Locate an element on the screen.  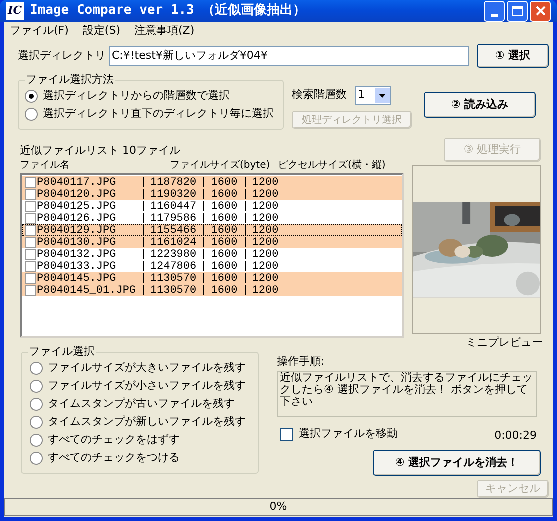
caret-icon is located at coordinates (382, 95).